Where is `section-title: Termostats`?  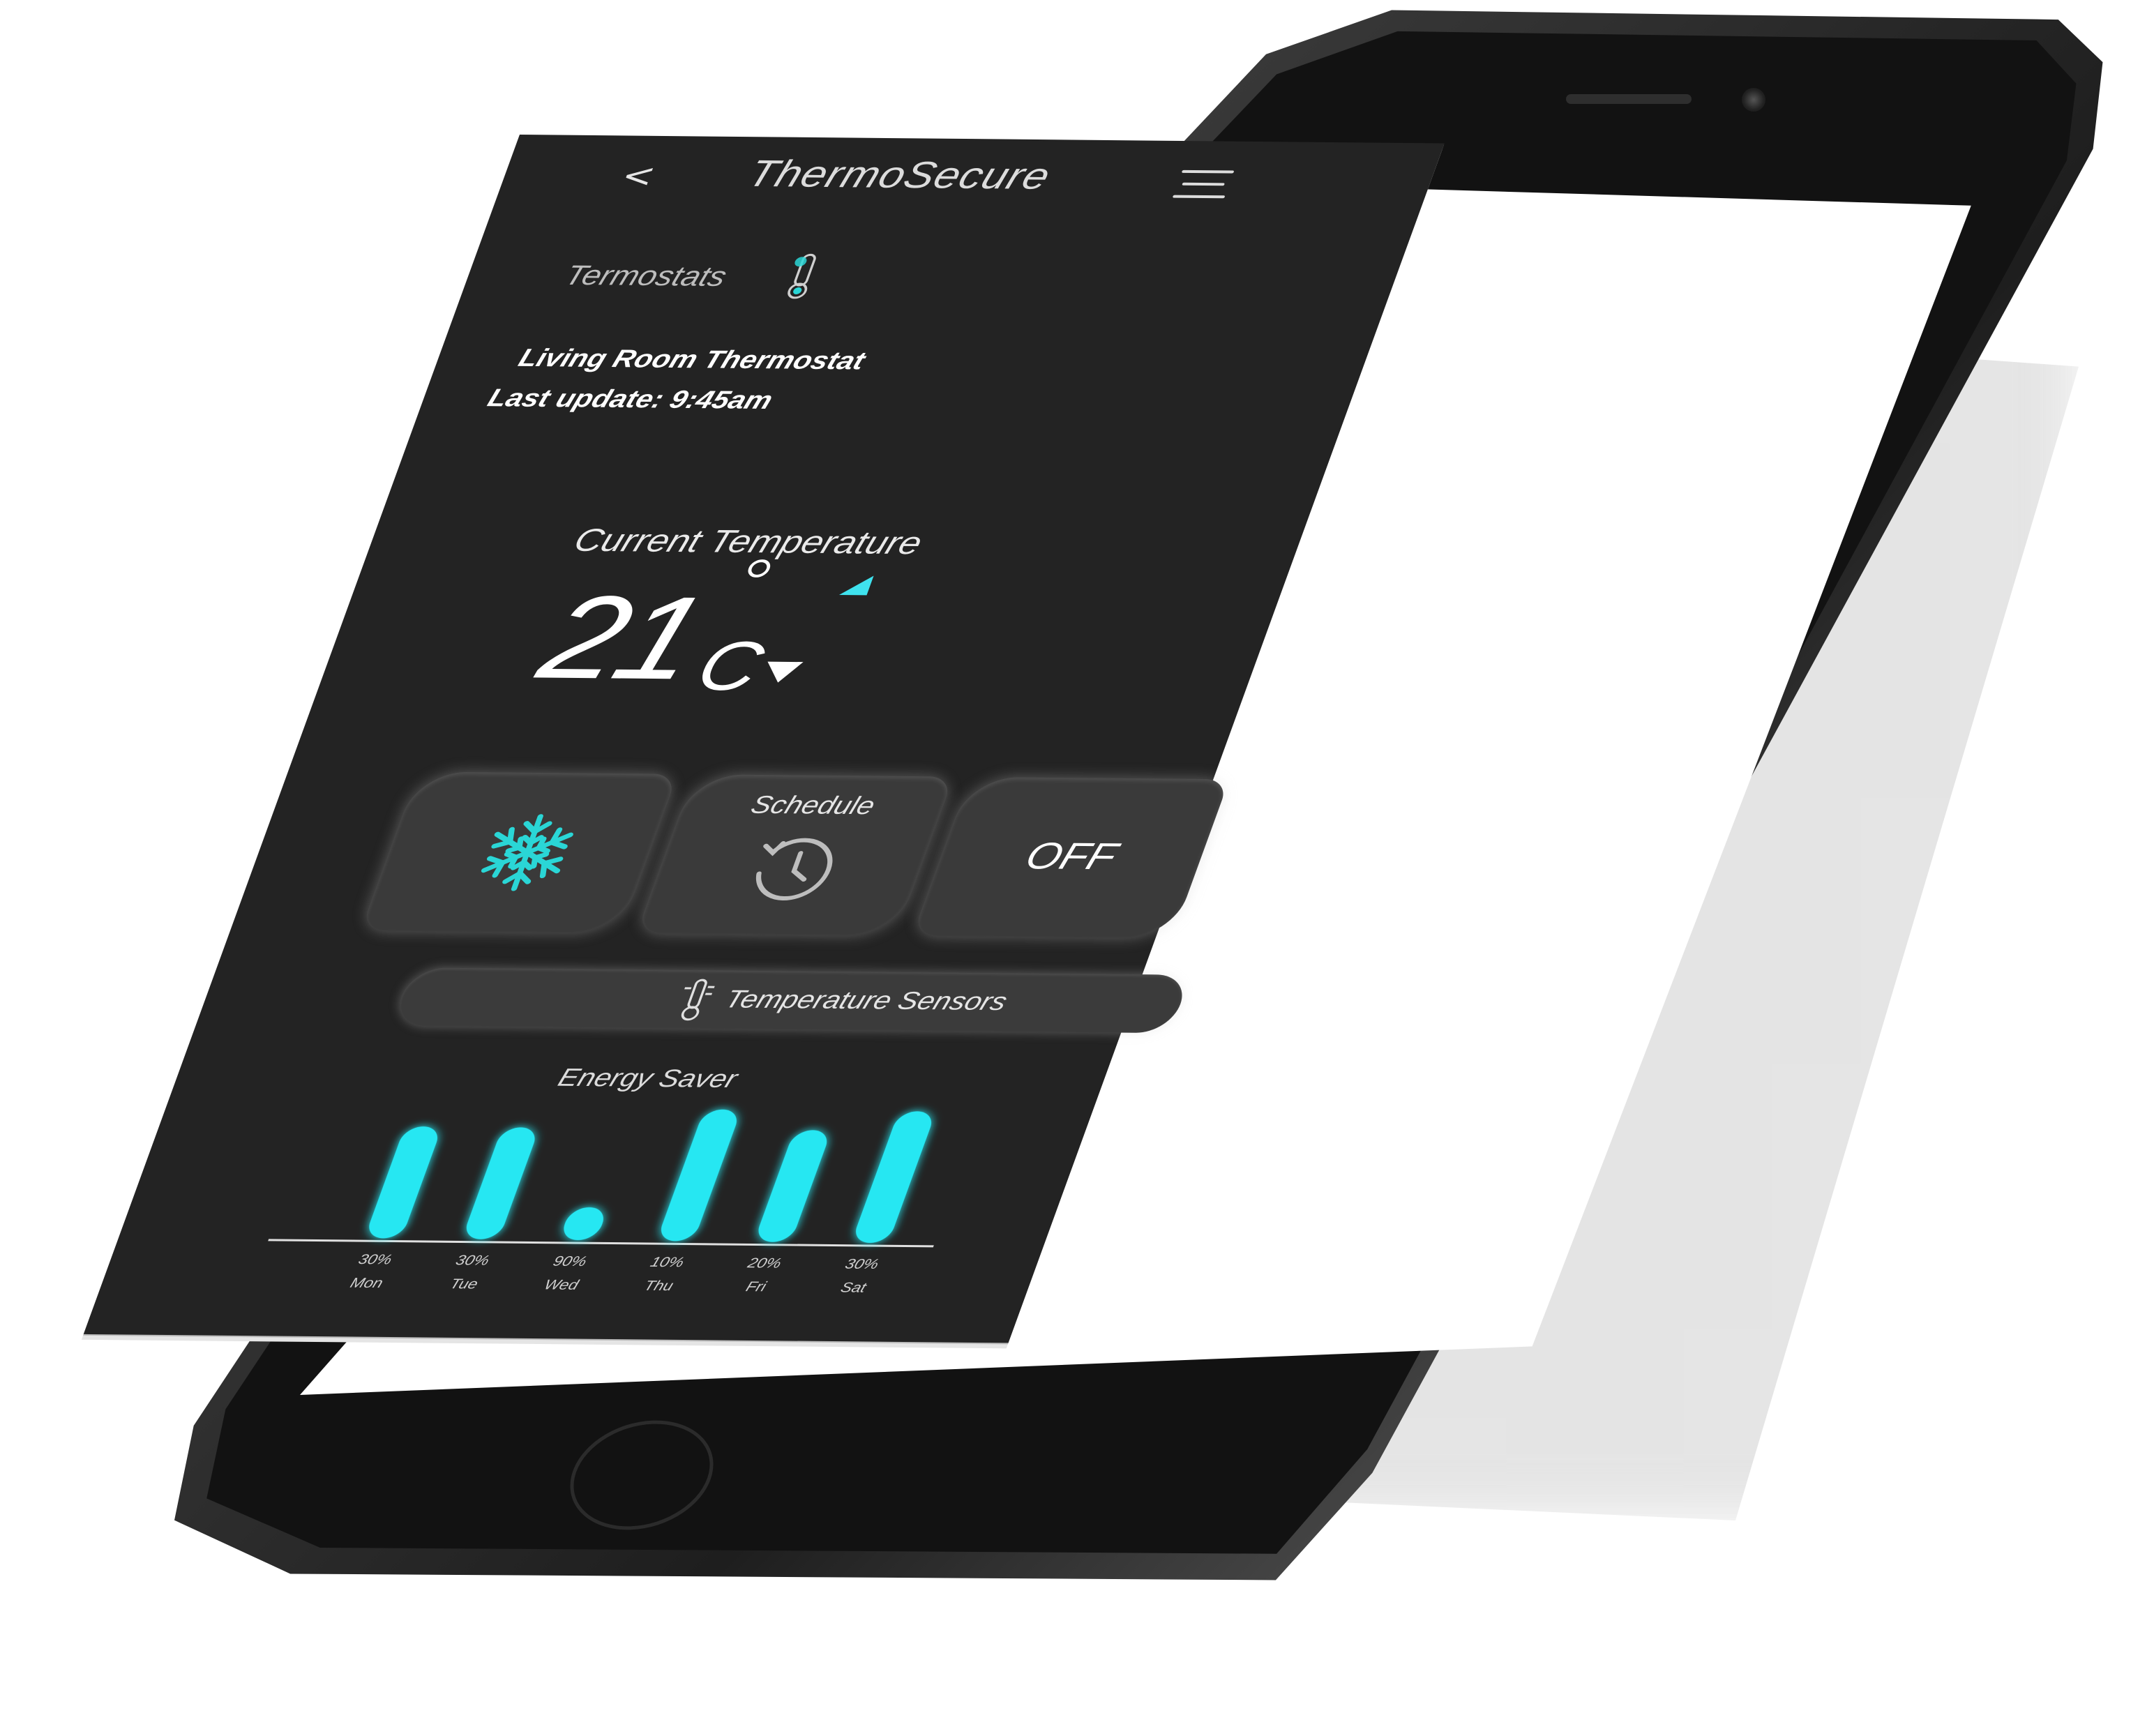 section-title: Termostats is located at coordinates (645, 276).